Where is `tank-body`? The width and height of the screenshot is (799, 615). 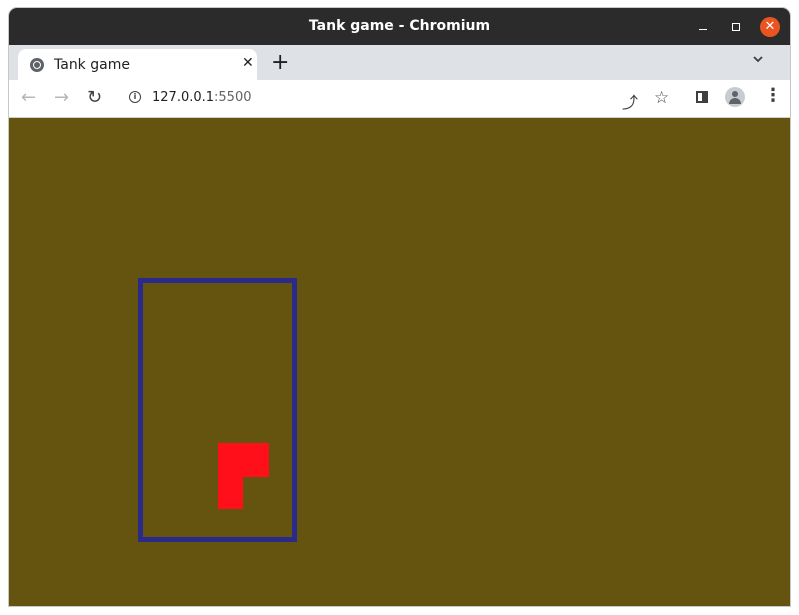
tank-body is located at coordinates (243, 460).